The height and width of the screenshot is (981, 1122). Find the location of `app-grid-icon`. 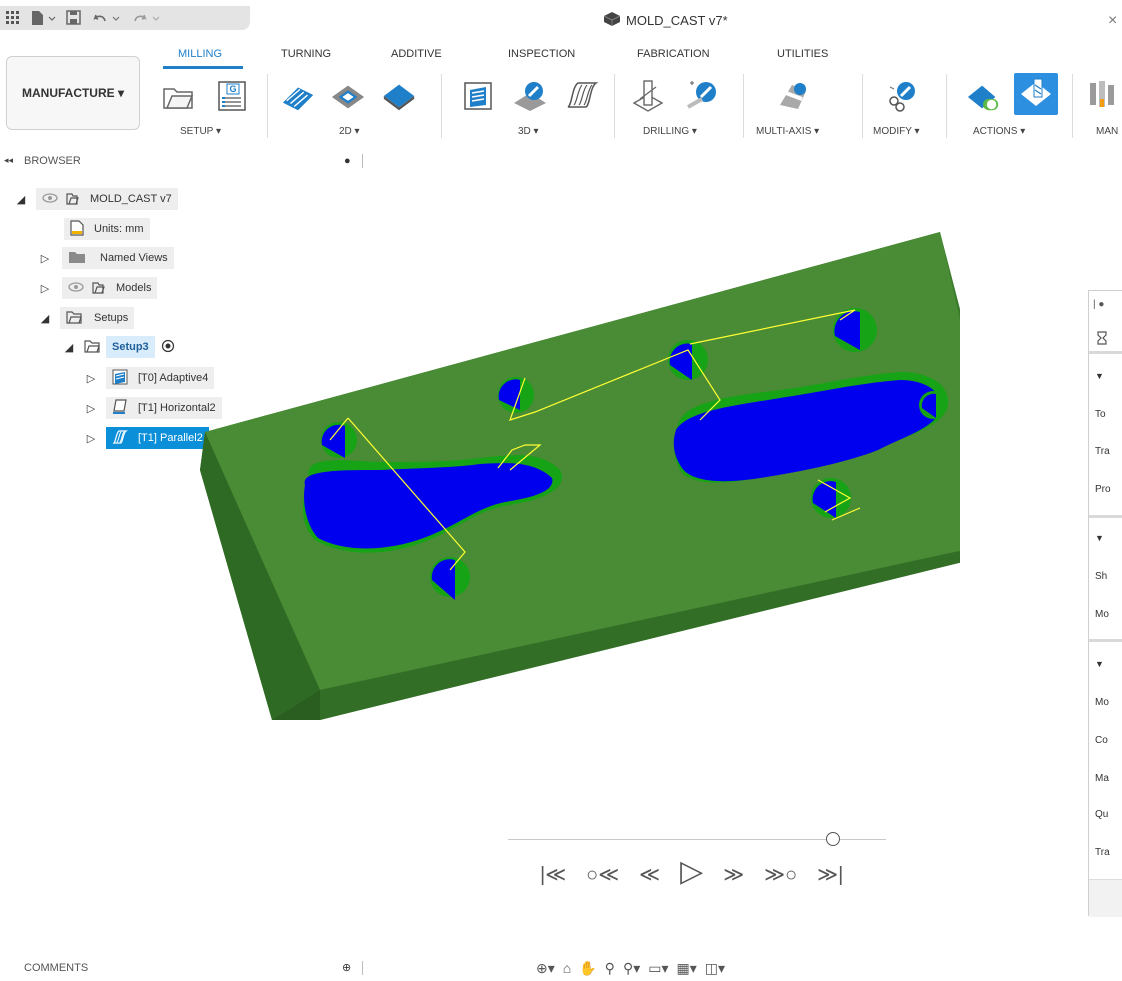

app-grid-icon is located at coordinates (13, 18).